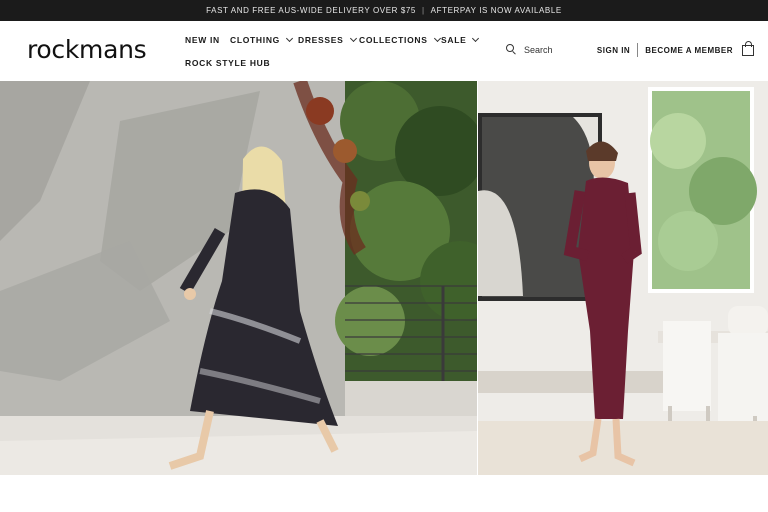 The height and width of the screenshot is (512, 768). I want to click on account-links: SIGN IN BECOME A MEMBER, so click(675, 48).